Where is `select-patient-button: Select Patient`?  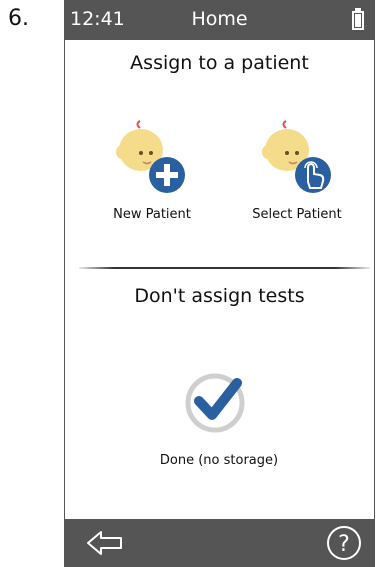 select-patient-button: Select Patient is located at coordinates (297, 175).